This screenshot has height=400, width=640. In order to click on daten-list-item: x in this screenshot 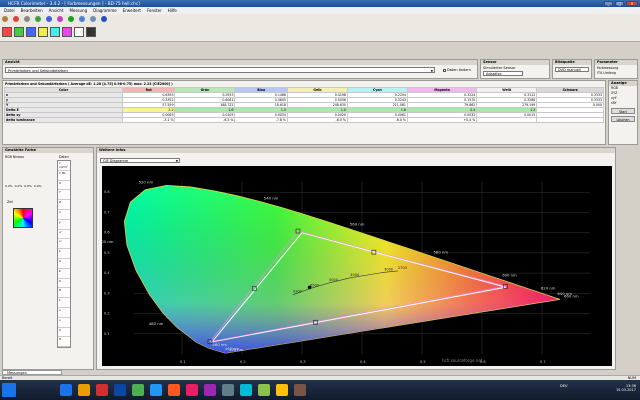, I will do `click(64, 215)`.